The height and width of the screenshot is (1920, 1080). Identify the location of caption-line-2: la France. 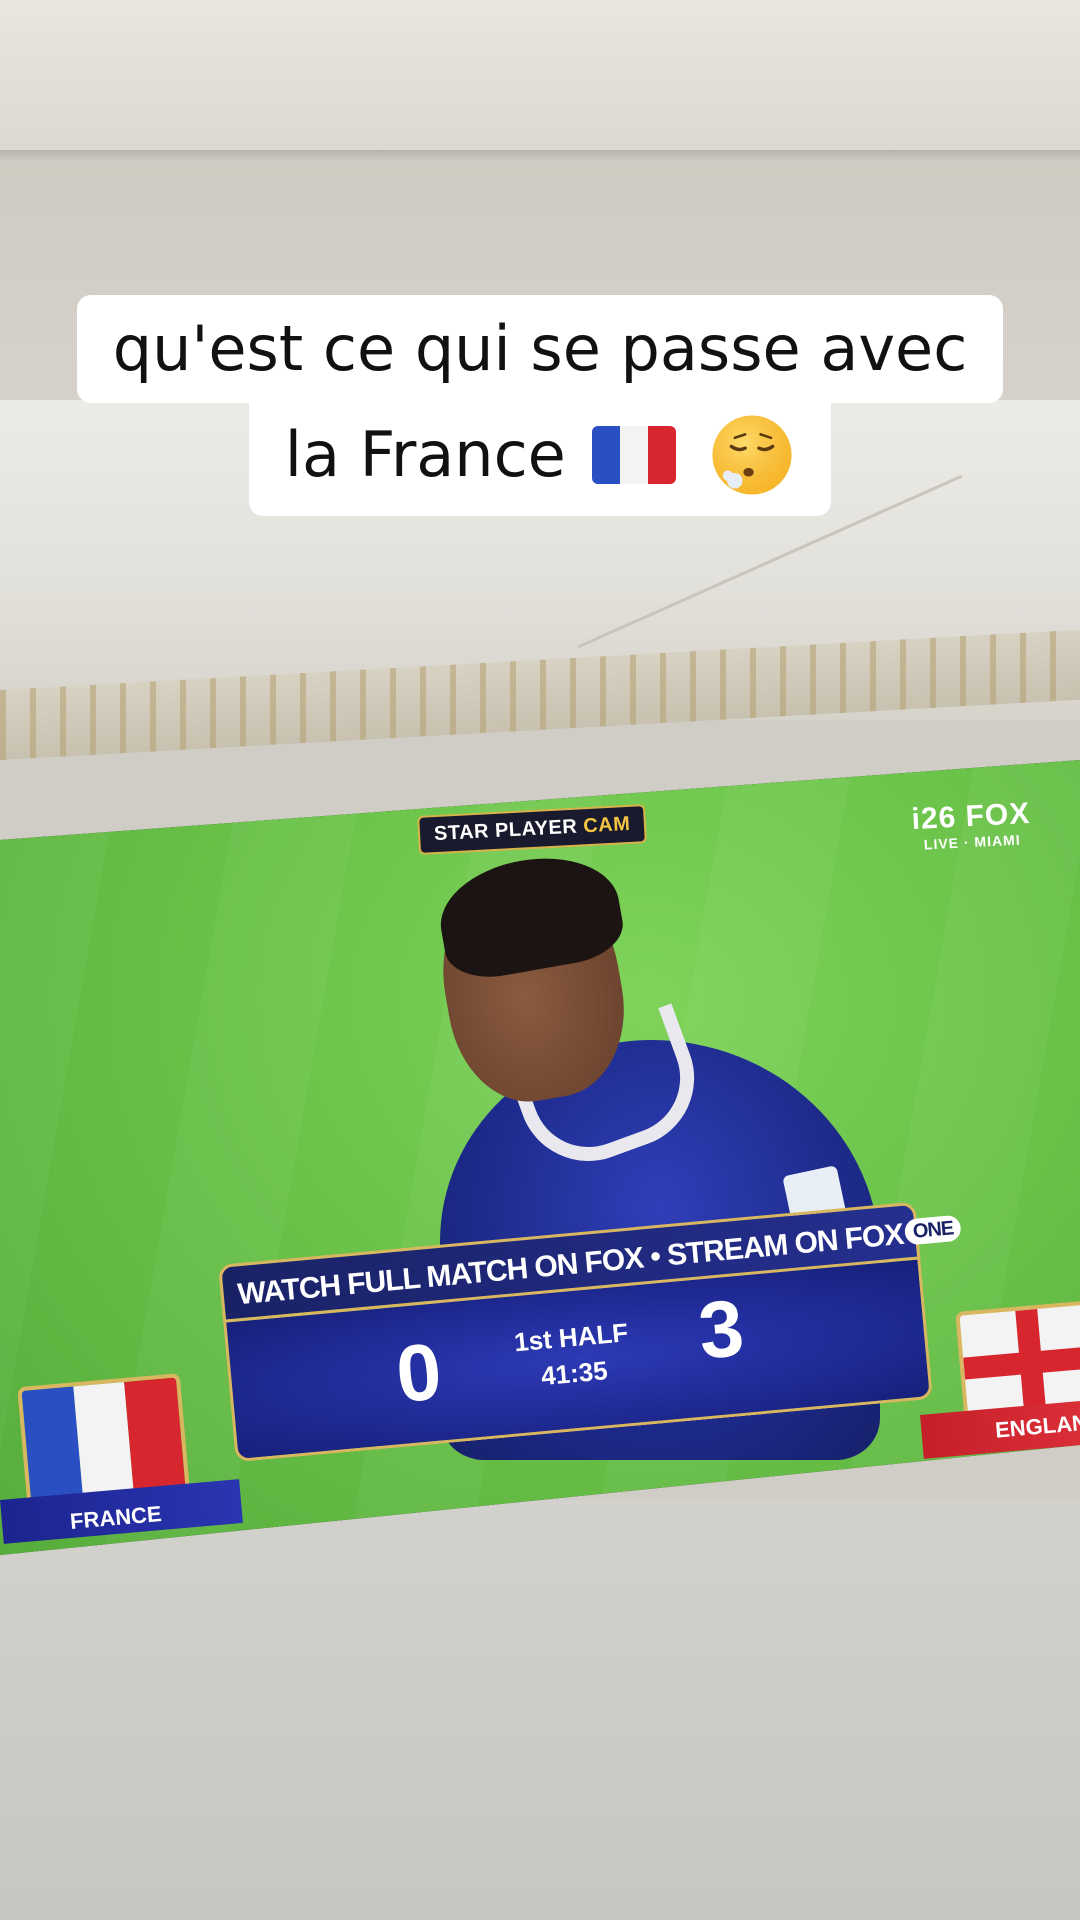
(540, 458).